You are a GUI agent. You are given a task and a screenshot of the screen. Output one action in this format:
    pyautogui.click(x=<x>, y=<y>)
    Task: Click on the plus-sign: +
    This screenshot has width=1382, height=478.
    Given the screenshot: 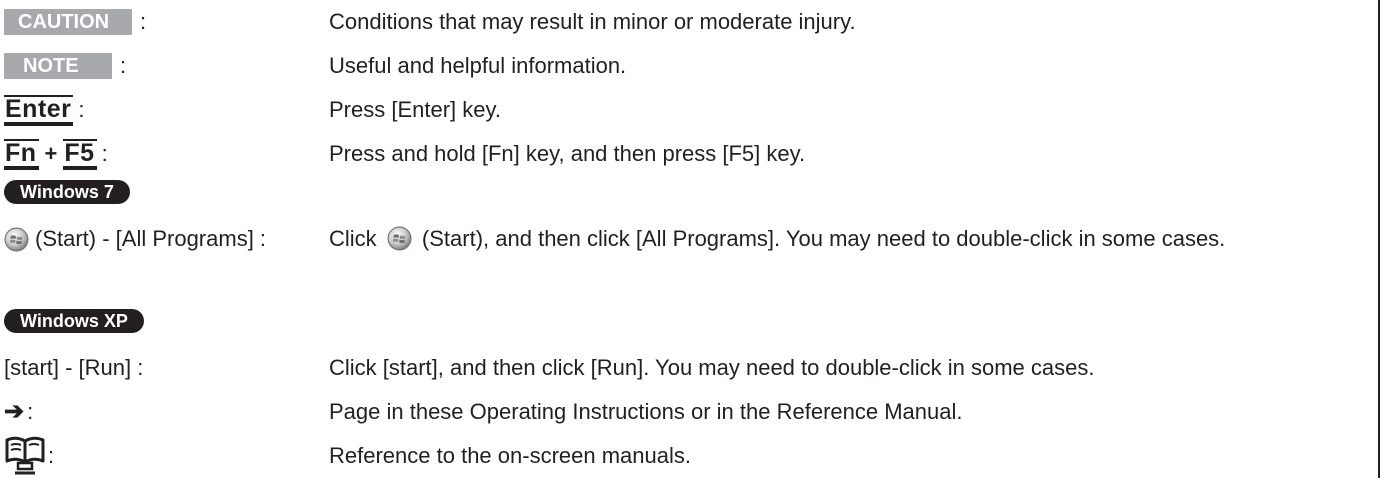 What is the action you would take?
    pyautogui.click(x=51, y=153)
    